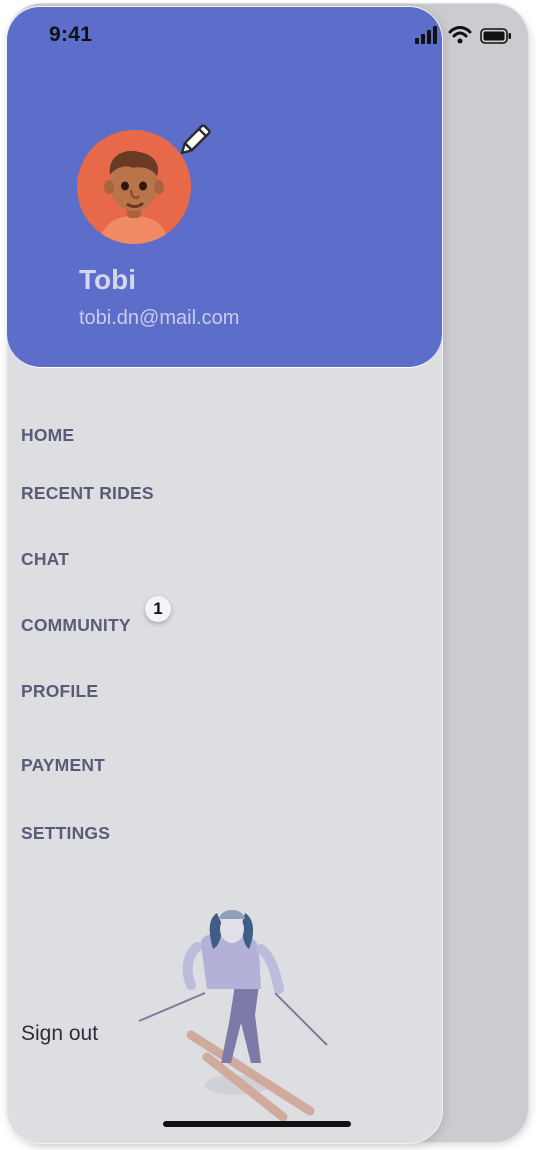  Describe the element at coordinates (159, 318) in the screenshot. I see `user-email: tobi.dn@mail.com` at that location.